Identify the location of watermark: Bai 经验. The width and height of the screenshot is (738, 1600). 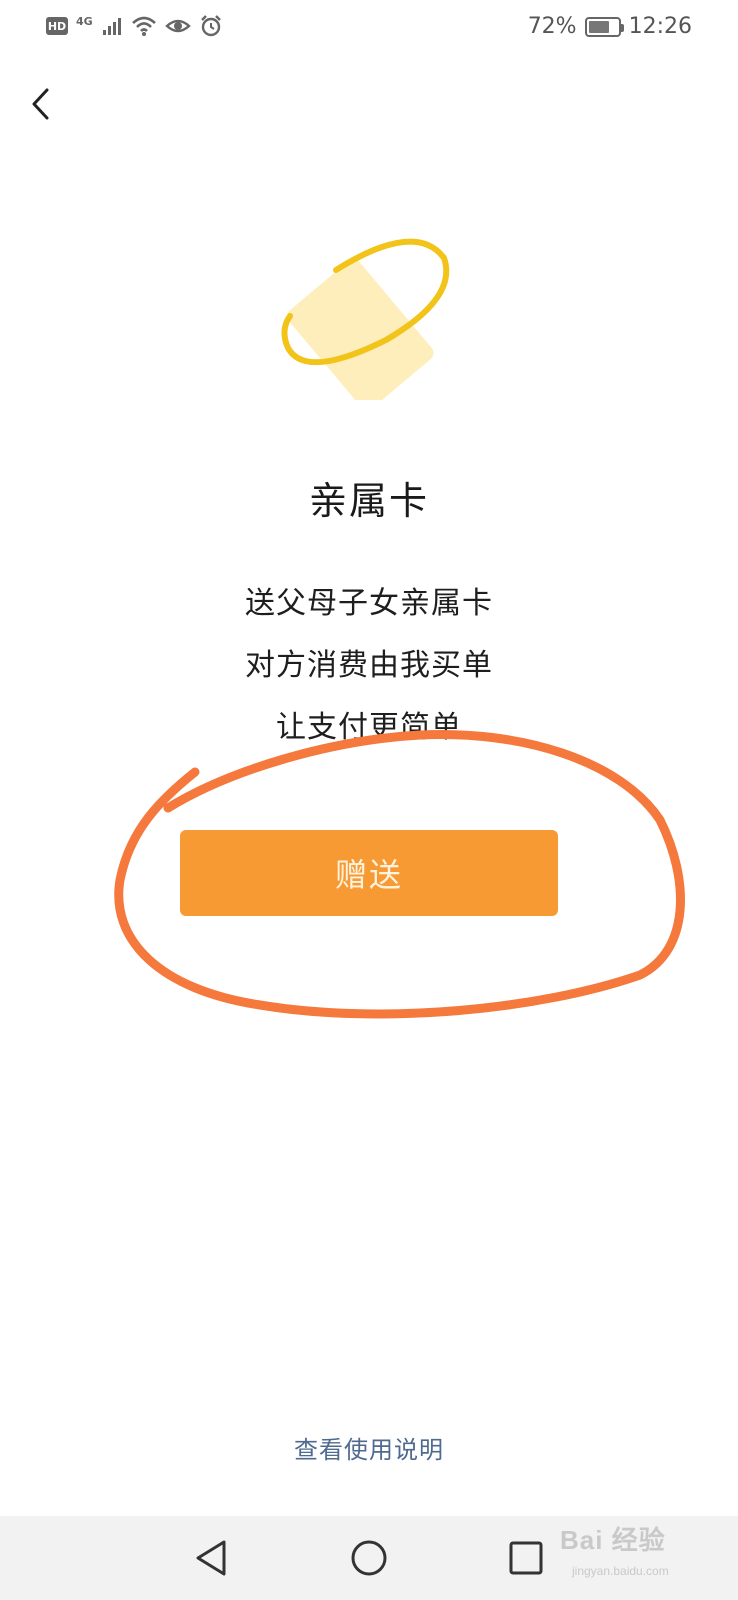
(613, 1540).